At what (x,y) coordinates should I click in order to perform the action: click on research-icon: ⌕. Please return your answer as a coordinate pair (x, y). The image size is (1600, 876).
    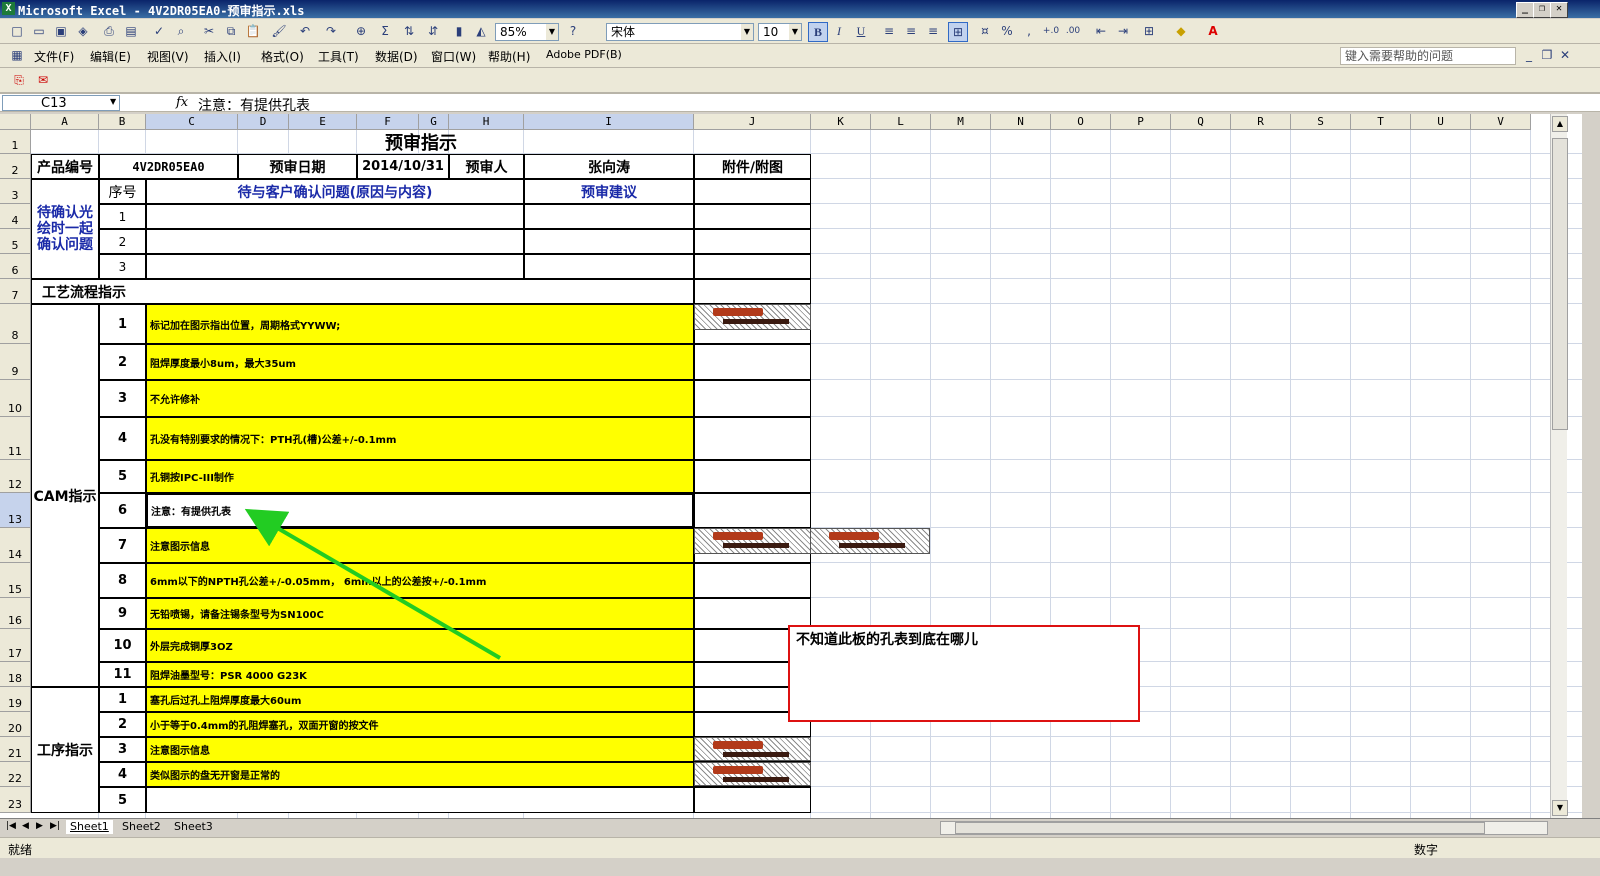
    Looking at the image, I should click on (181, 31).